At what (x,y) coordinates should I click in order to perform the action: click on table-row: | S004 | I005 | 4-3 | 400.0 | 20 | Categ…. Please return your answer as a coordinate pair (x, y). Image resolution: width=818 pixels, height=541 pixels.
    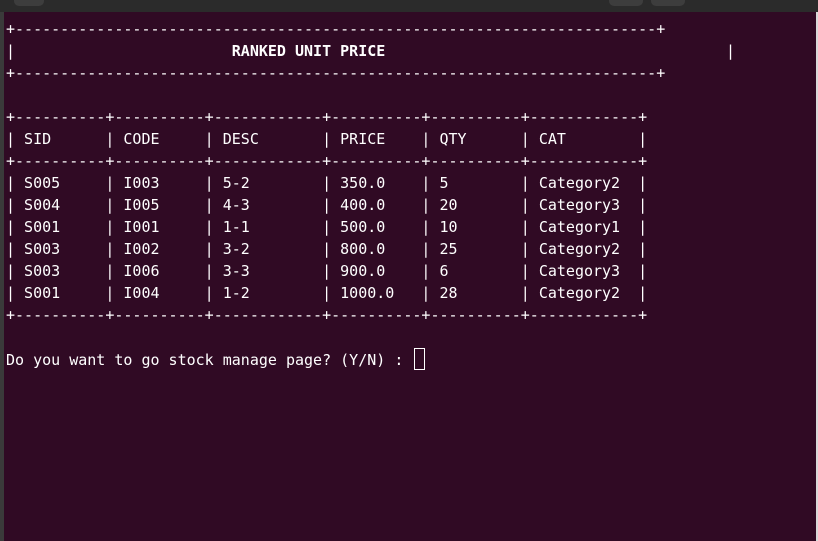
    Looking at the image, I should click on (327, 205).